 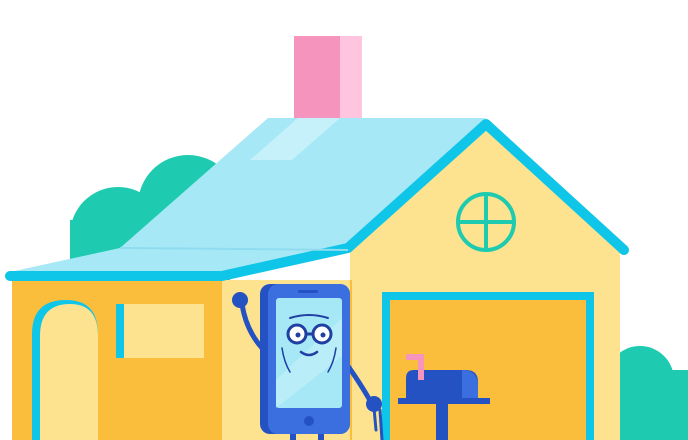 What do you see at coordinates (486, 222) in the screenshot?
I see `round-window-icon` at bounding box center [486, 222].